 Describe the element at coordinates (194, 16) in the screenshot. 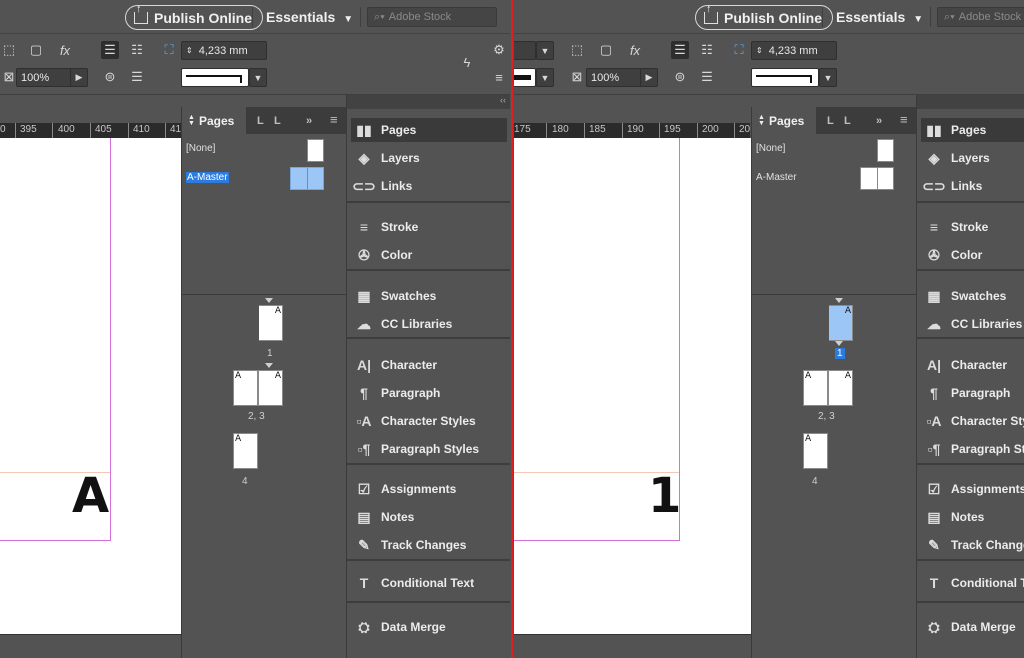

I see `publish-online-button: Publish Online` at that location.